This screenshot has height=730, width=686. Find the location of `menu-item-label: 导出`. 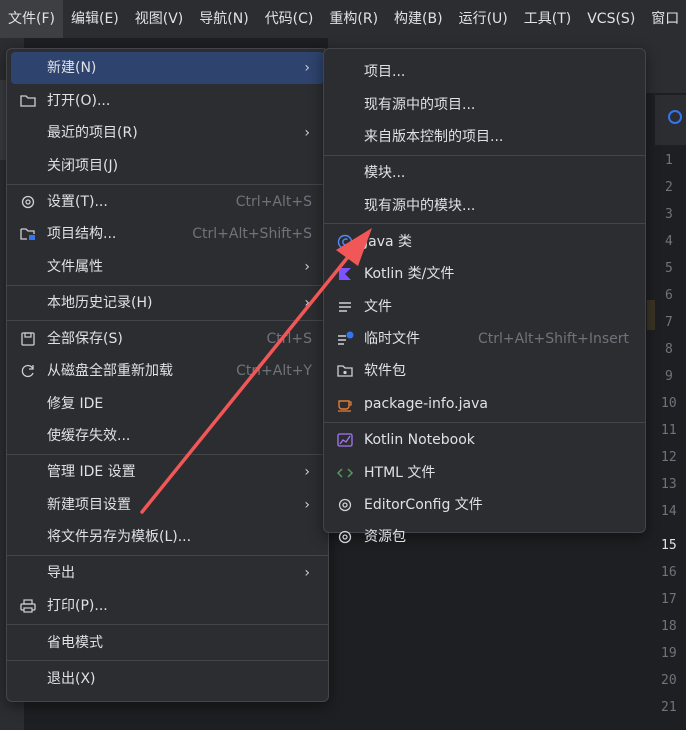

menu-item-label: 导出 is located at coordinates (61, 573).